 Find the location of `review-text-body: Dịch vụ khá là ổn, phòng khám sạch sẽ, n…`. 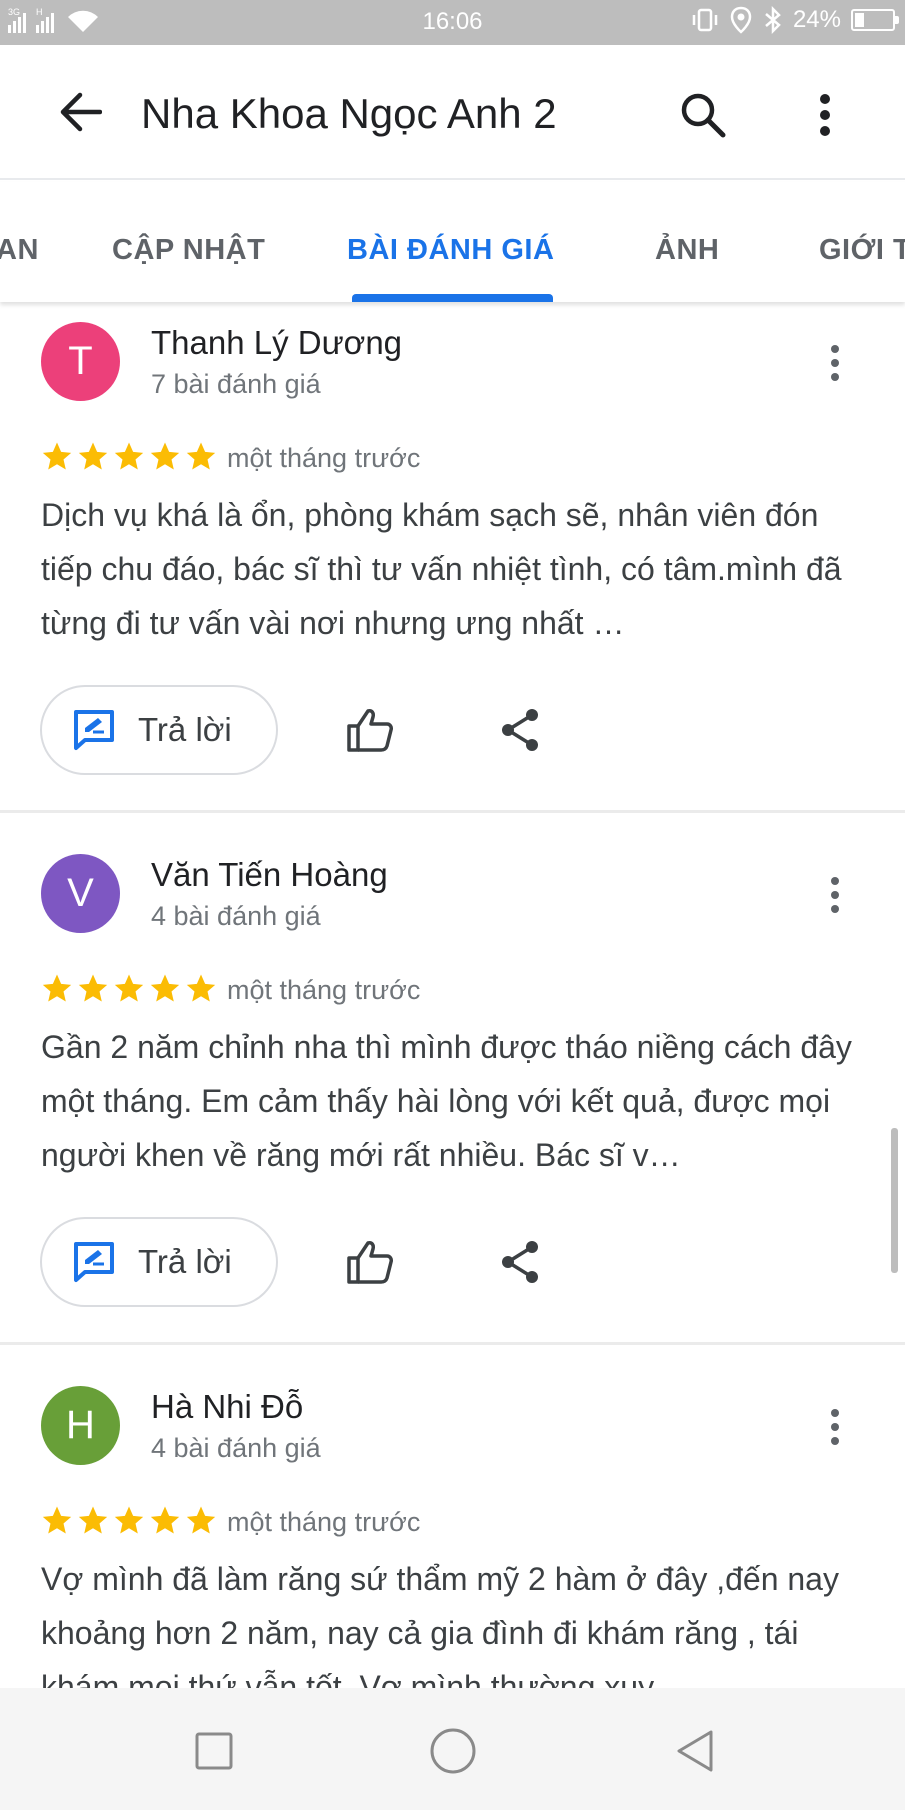

review-text-body: Dịch vụ khá là ổn, phòng khám sạch sẽ, n… is located at coordinates (441, 569).